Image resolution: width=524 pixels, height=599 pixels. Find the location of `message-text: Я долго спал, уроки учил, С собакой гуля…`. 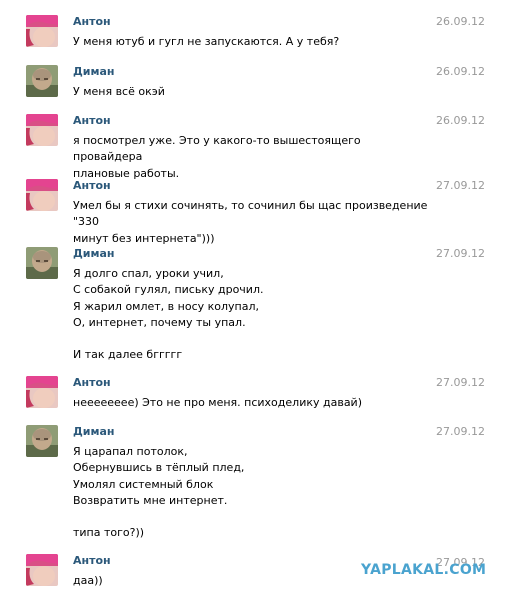

message-text: Я долго спал, уроки учил, С собакой гуля… is located at coordinates (168, 314).